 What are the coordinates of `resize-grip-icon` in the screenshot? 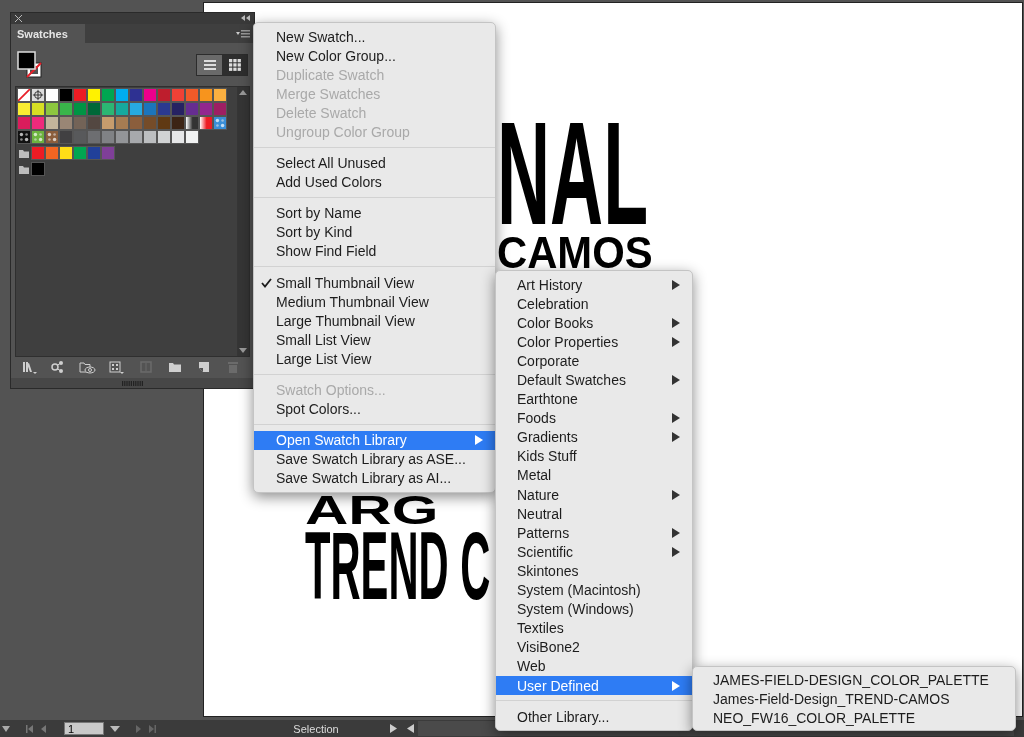 It's located at (132, 383).